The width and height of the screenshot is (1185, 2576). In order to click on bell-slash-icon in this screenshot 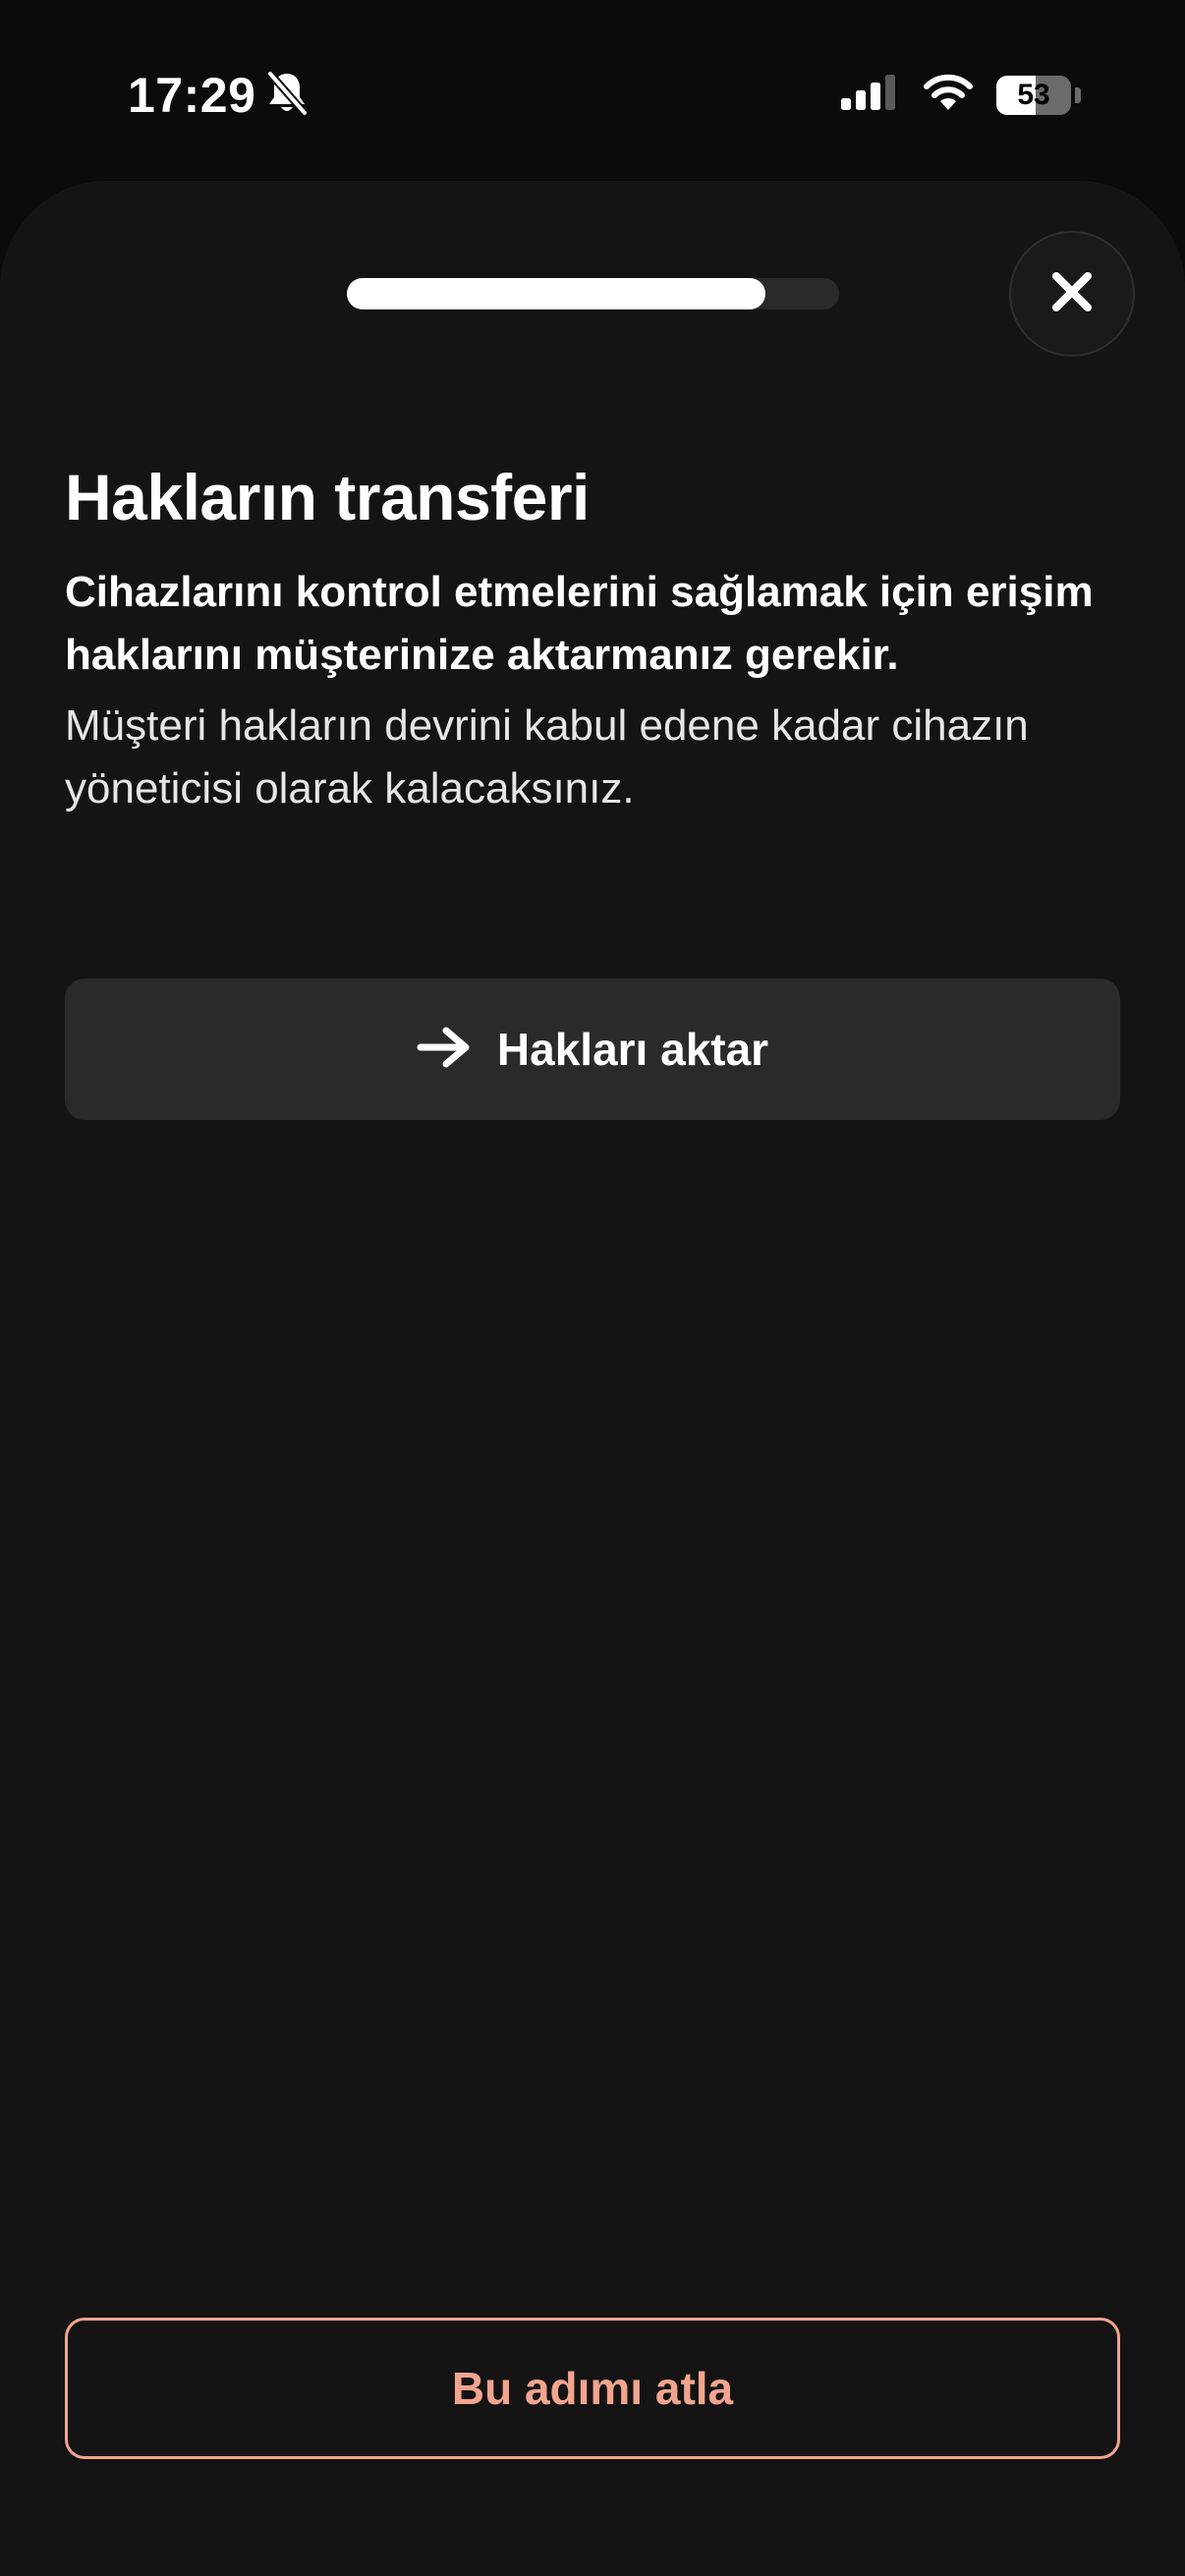, I will do `click(288, 95)`.